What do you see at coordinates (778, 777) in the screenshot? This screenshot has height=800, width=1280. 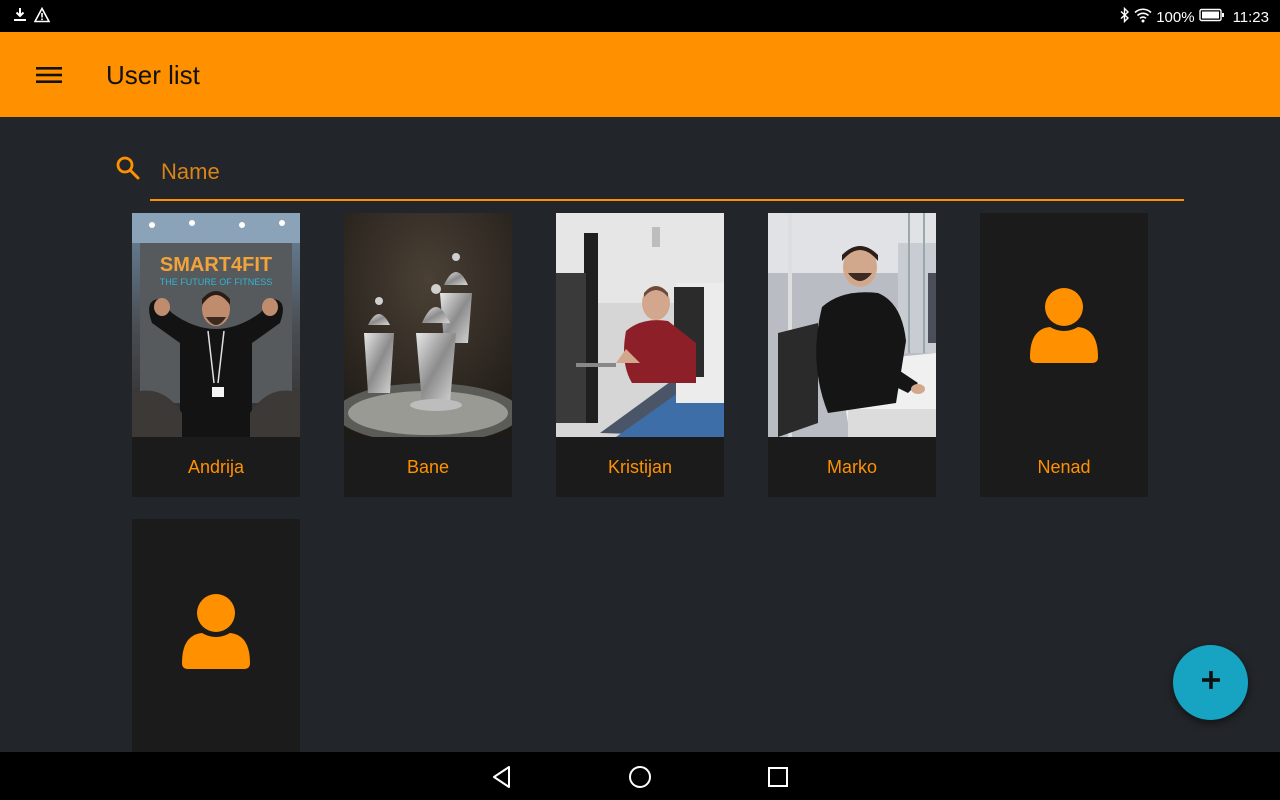 I see `recents-icon` at bounding box center [778, 777].